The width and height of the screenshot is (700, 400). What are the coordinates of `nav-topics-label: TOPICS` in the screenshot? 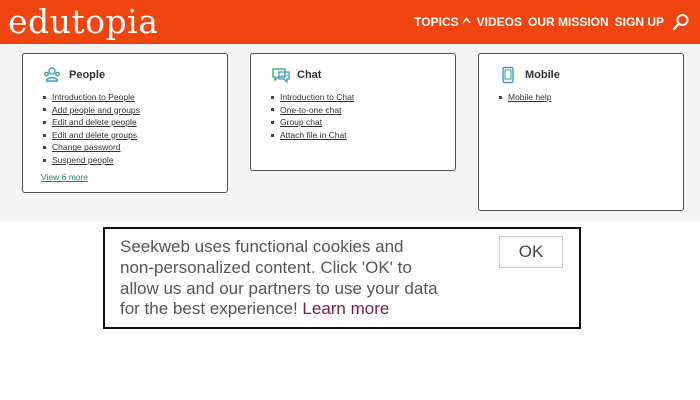 It's located at (436, 22).